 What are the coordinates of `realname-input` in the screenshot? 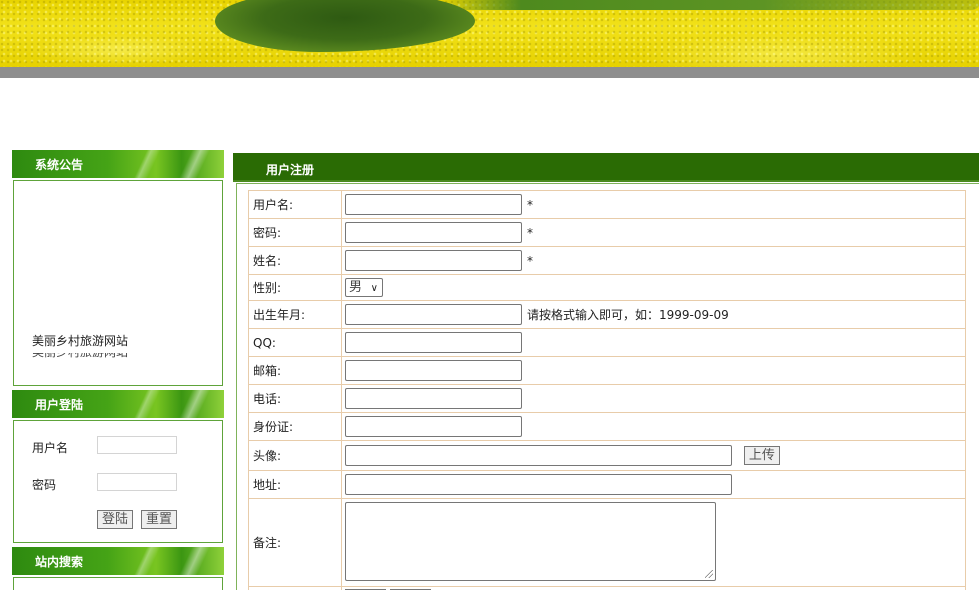 It's located at (433, 260).